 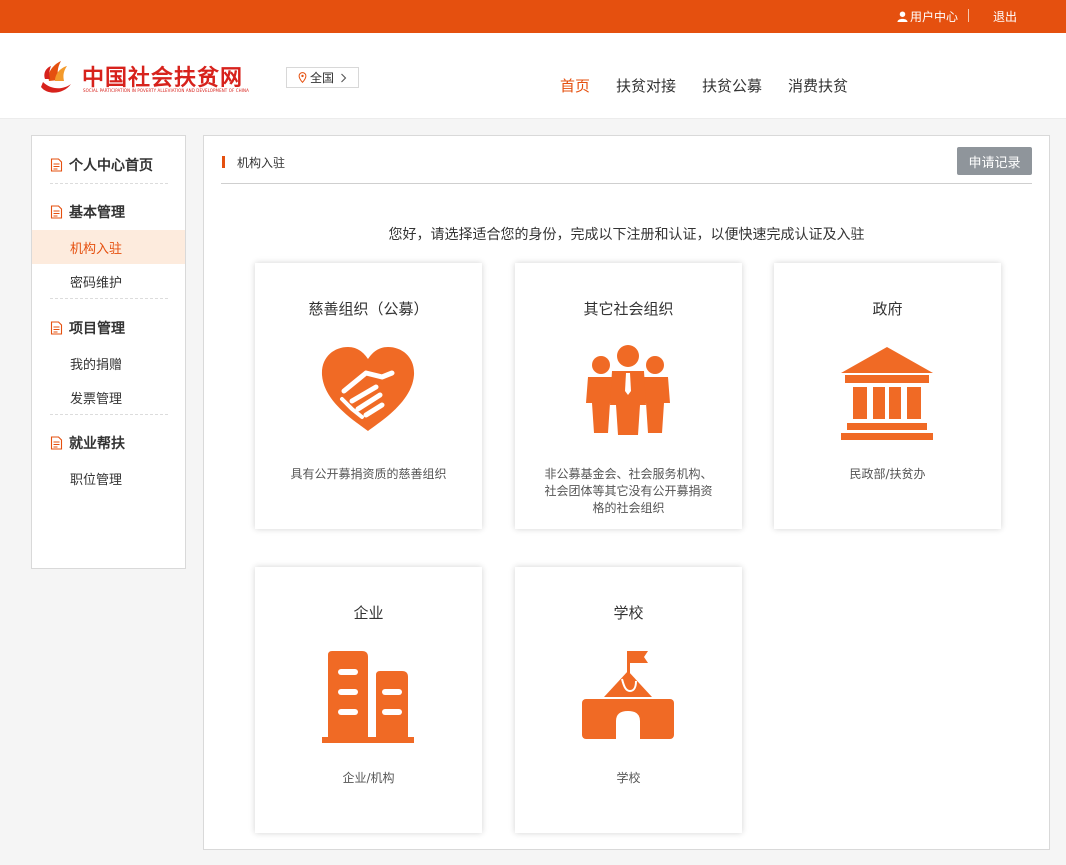 I want to click on people-group-icon, so click(x=628, y=390).